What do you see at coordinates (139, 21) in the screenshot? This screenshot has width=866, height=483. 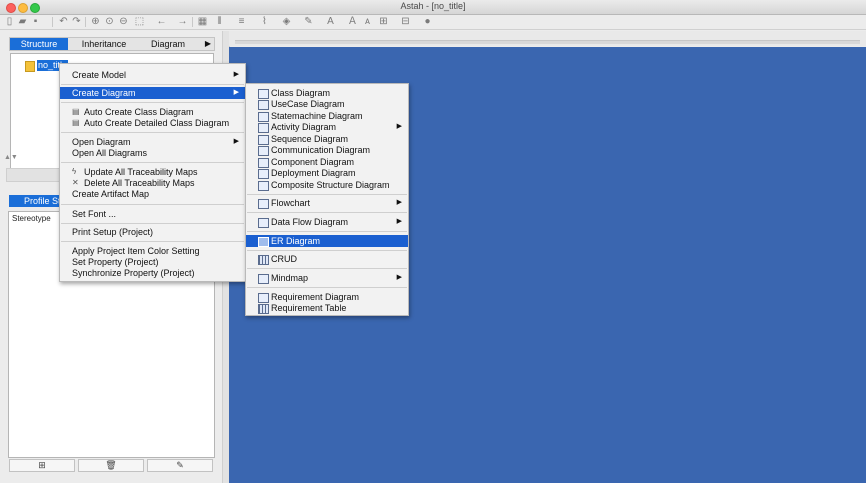 I see `select-area-icon: ⬚` at bounding box center [139, 21].